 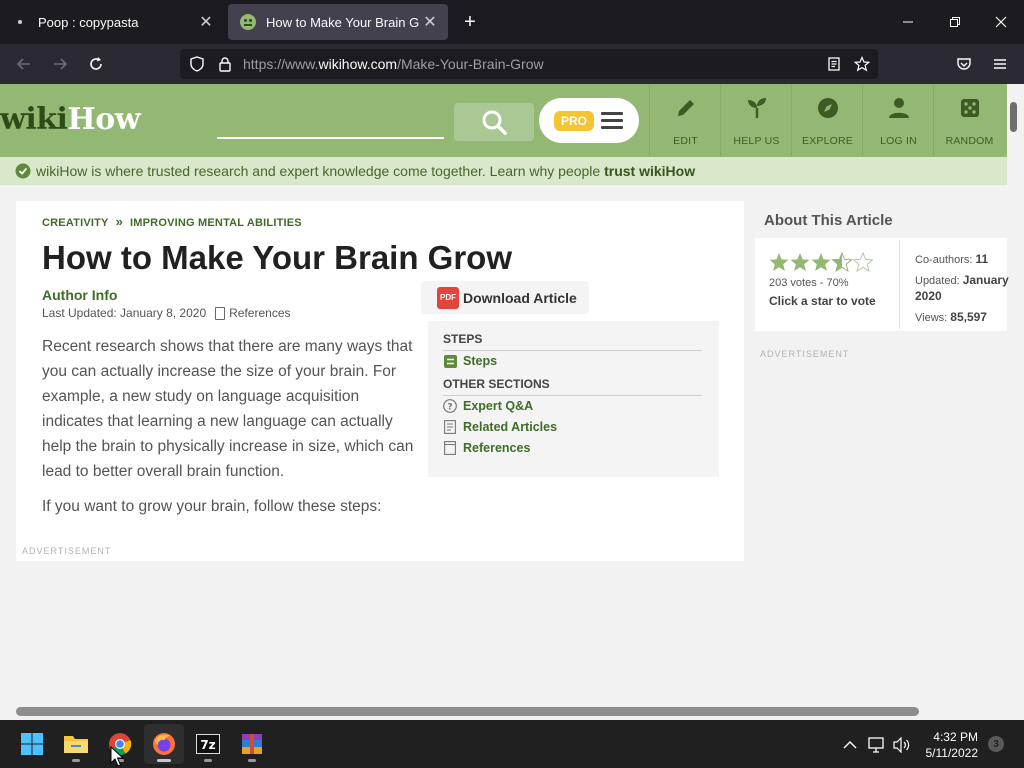 What do you see at coordinates (225, 64) in the screenshot?
I see `lock-icon` at bounding box center [225, 64].